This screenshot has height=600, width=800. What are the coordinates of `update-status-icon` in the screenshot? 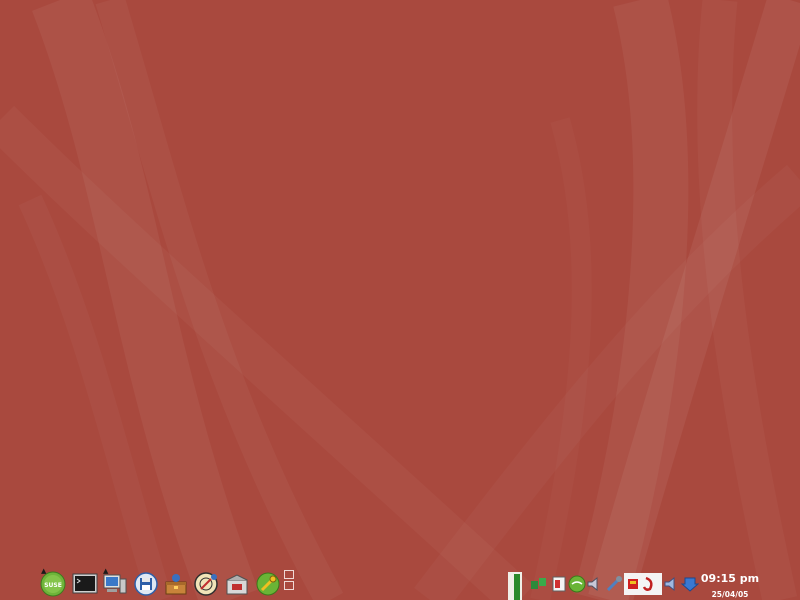 It's located at (577, 584).